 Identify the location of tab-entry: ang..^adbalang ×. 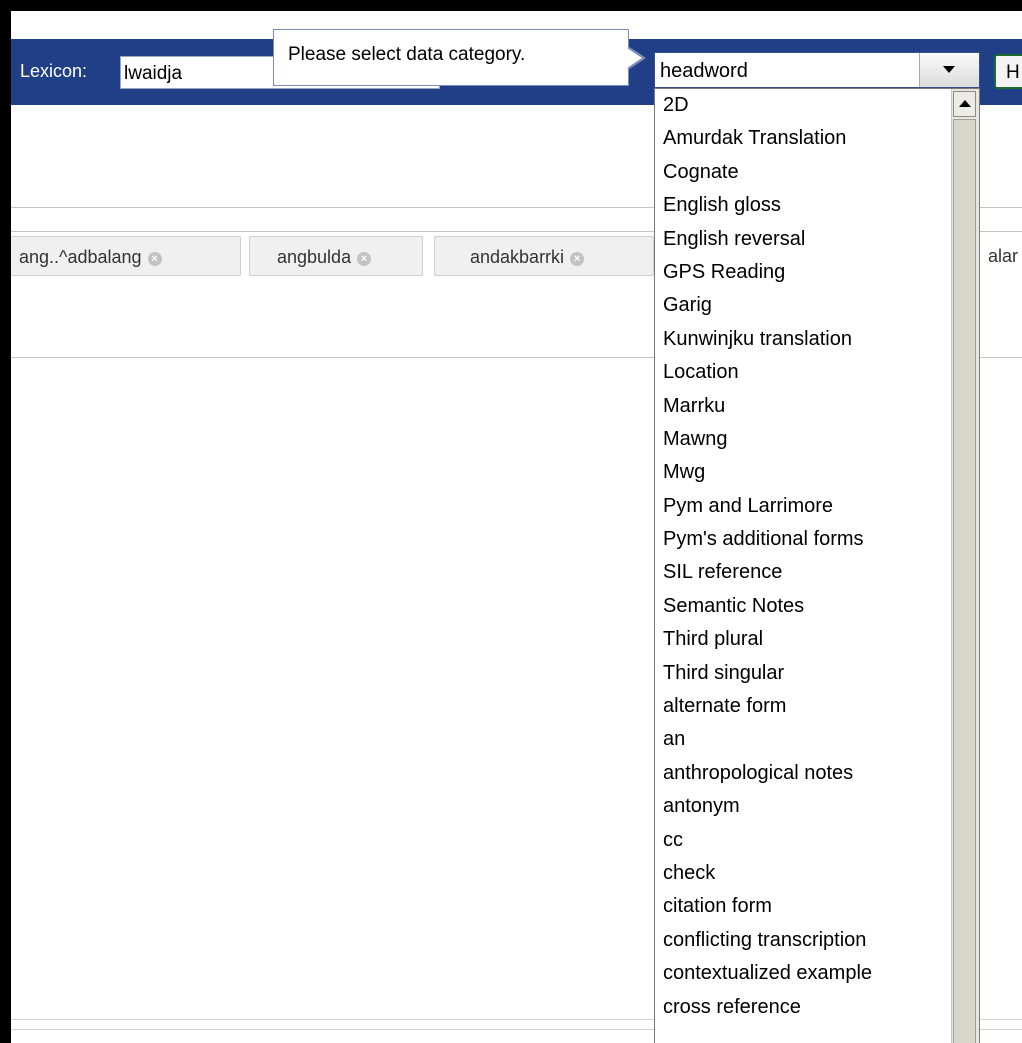
(126, 256).